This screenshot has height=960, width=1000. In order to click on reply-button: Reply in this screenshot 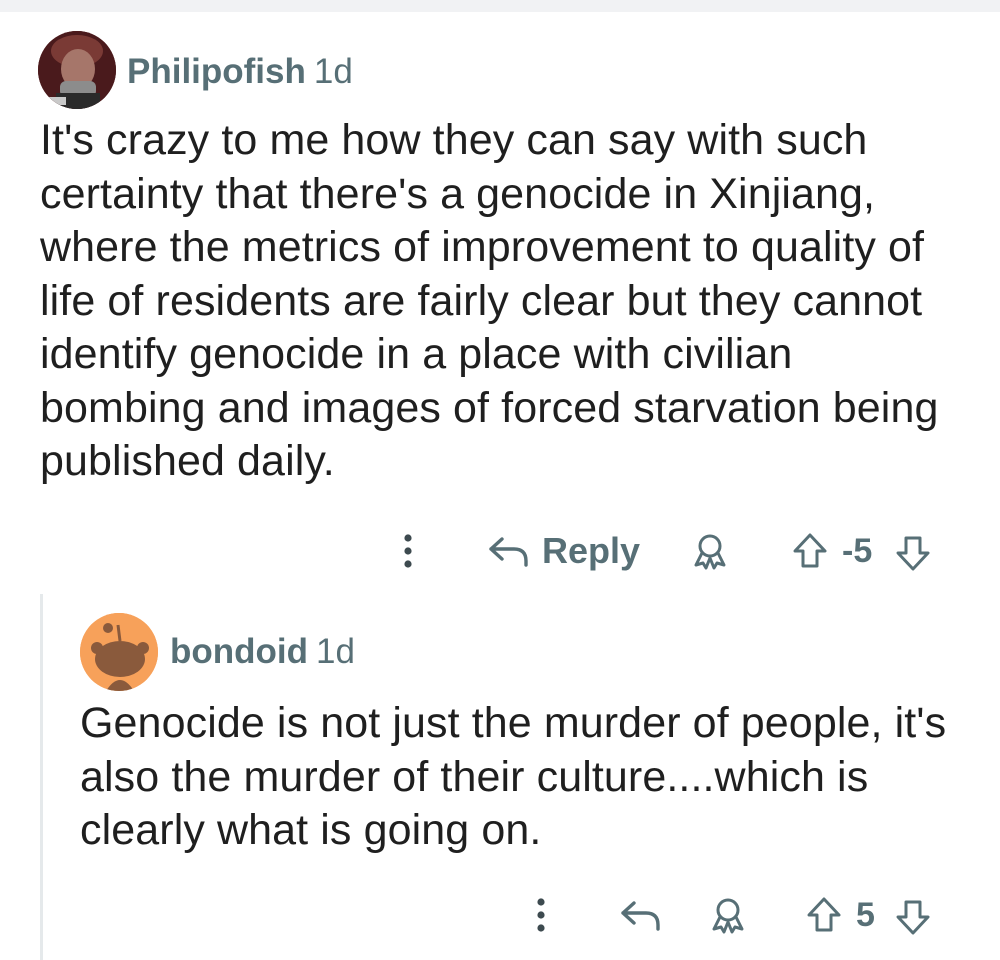, I will do `click(564, 551)`.